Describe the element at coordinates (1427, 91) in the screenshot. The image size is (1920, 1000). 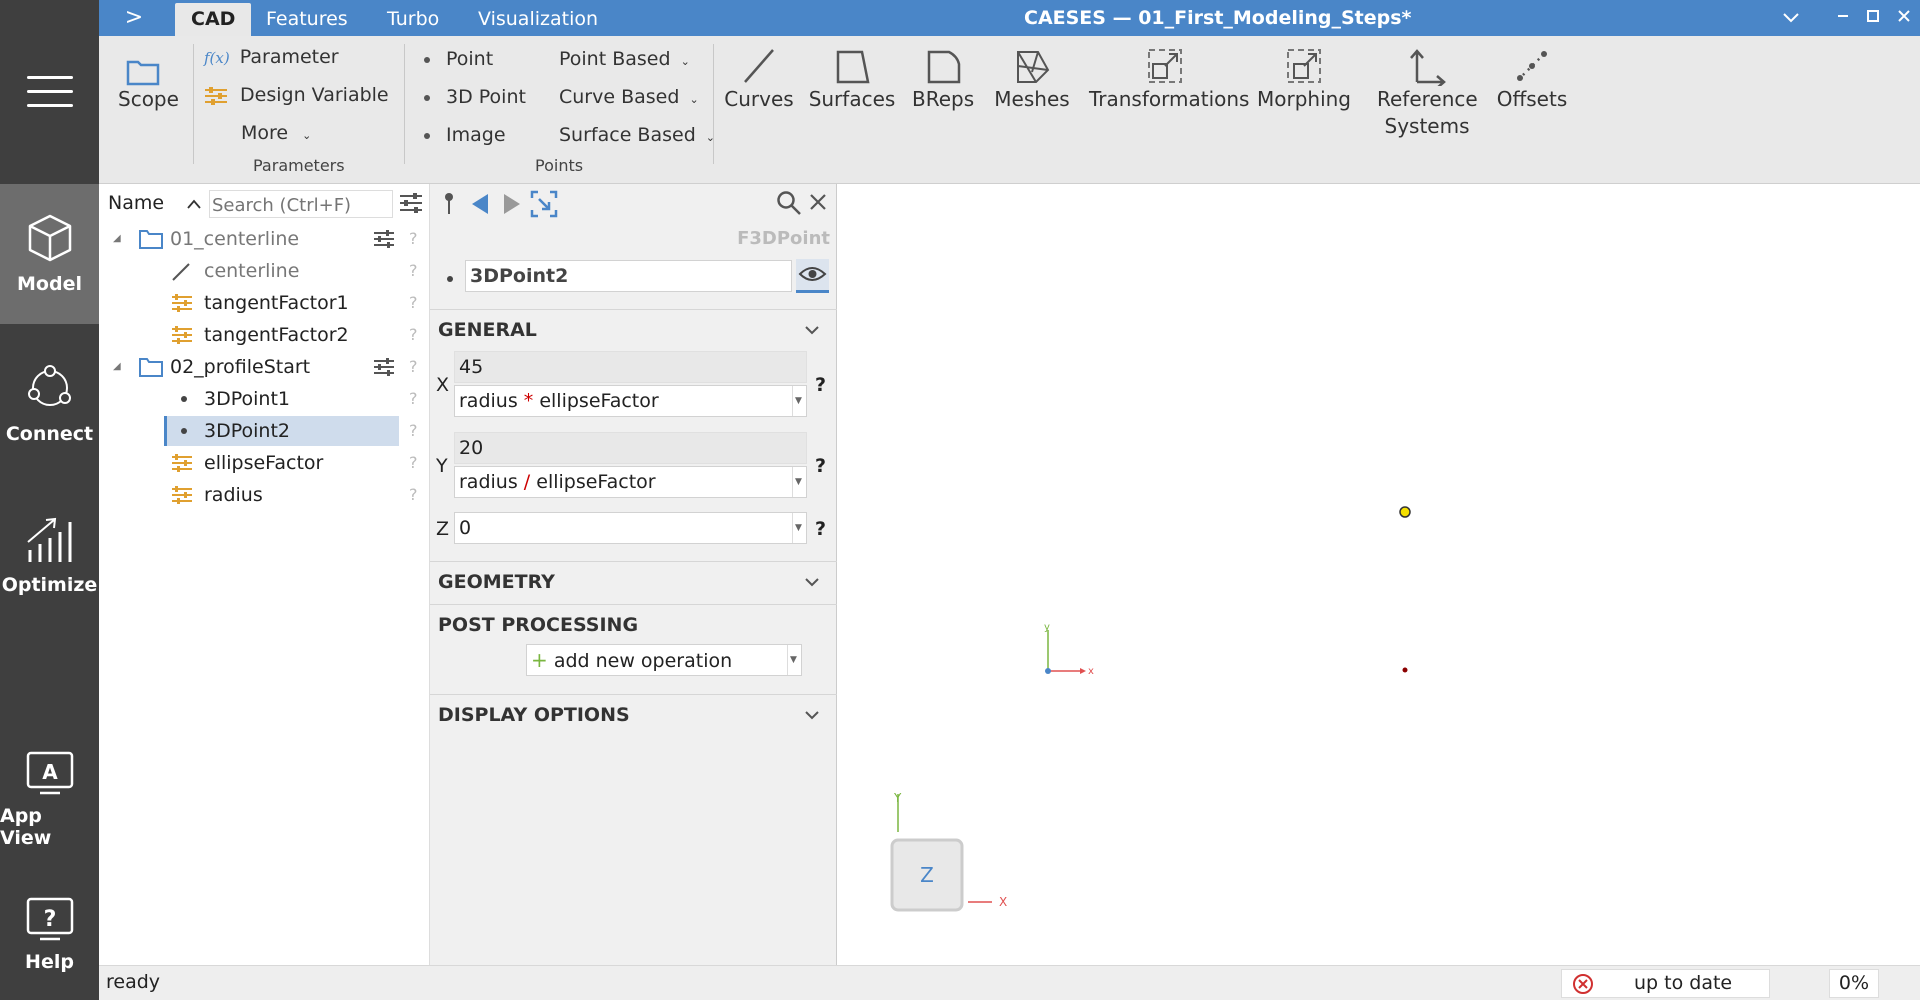
I see `reference-systems-button: Reference Systems` at that location.